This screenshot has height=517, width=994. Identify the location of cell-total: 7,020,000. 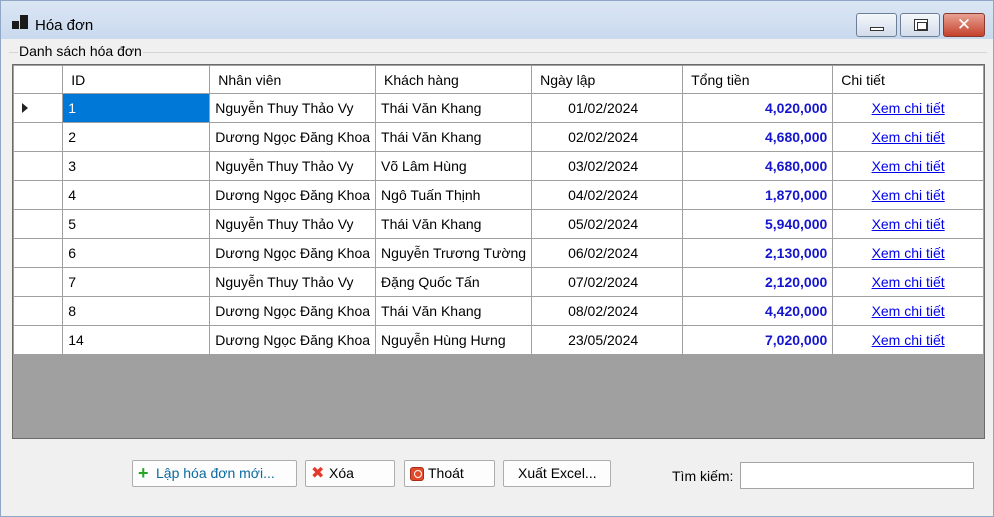
(758, 340).